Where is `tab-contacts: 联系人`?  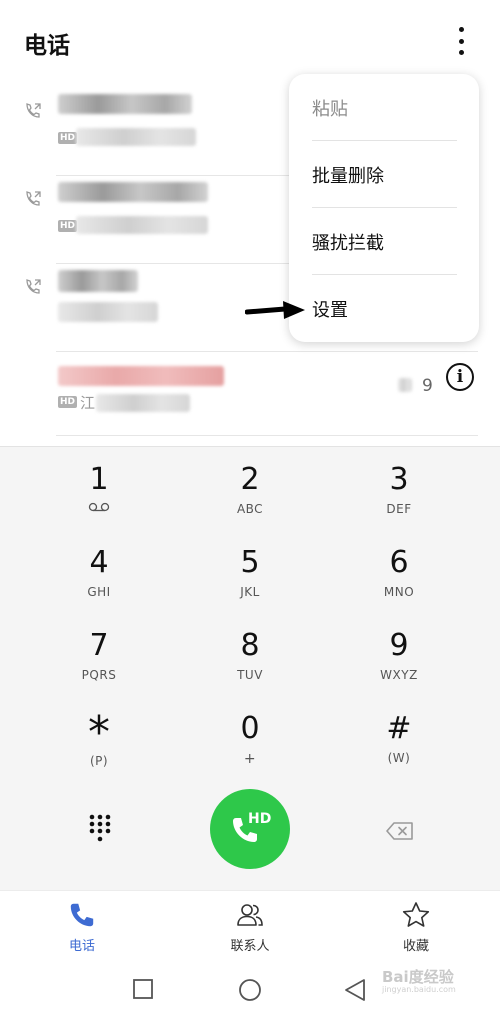
tab-contacts: 联系人 is located at coordinates (250, 927).